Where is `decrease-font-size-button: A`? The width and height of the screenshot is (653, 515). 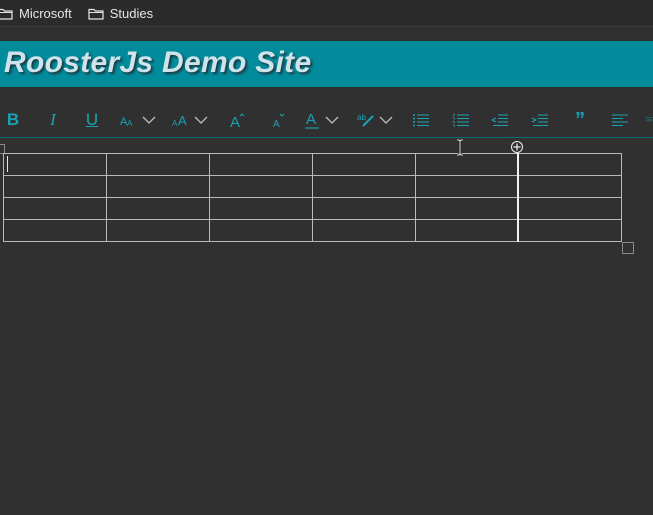
decrease-font-size-button: A is located at coordinates (279, 120).